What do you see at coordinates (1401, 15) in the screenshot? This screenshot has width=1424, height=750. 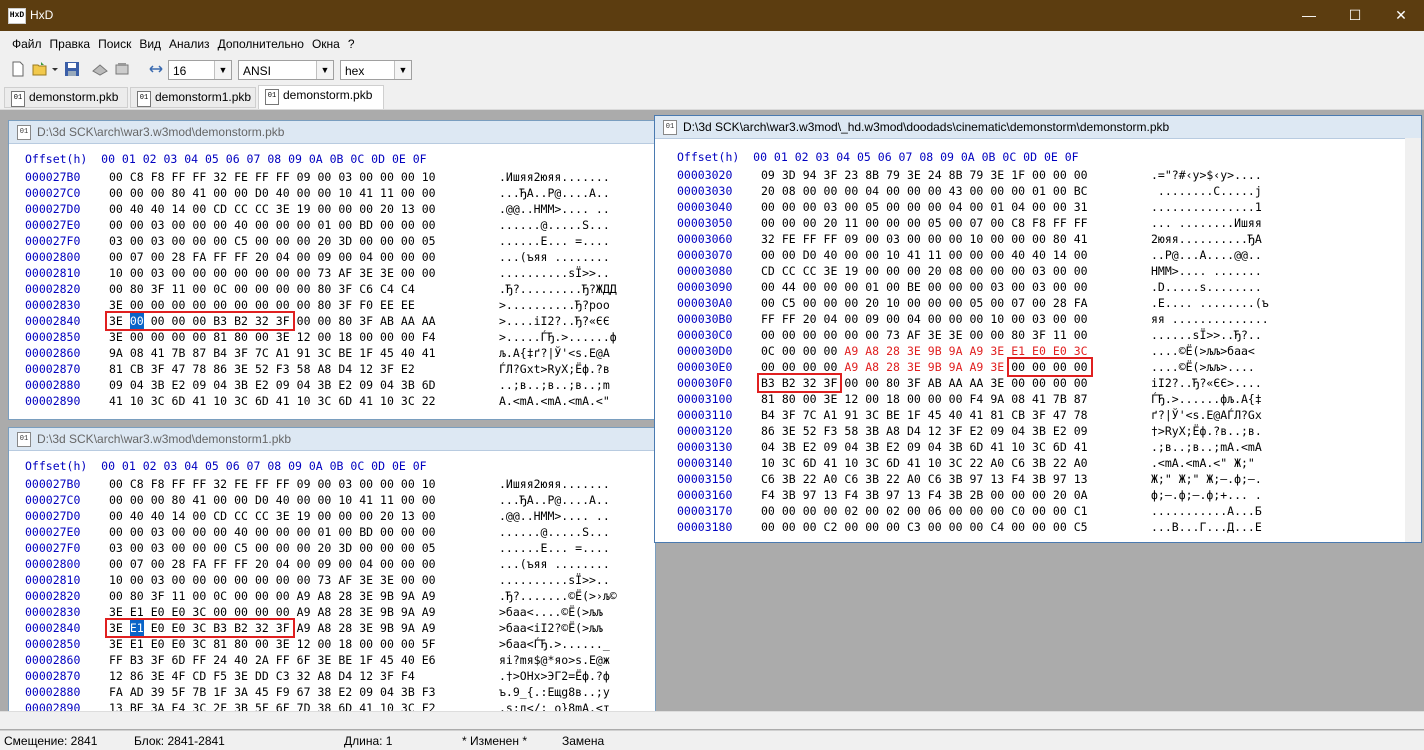 I see `close-button: ✕` at bounding box center [1401, 15].